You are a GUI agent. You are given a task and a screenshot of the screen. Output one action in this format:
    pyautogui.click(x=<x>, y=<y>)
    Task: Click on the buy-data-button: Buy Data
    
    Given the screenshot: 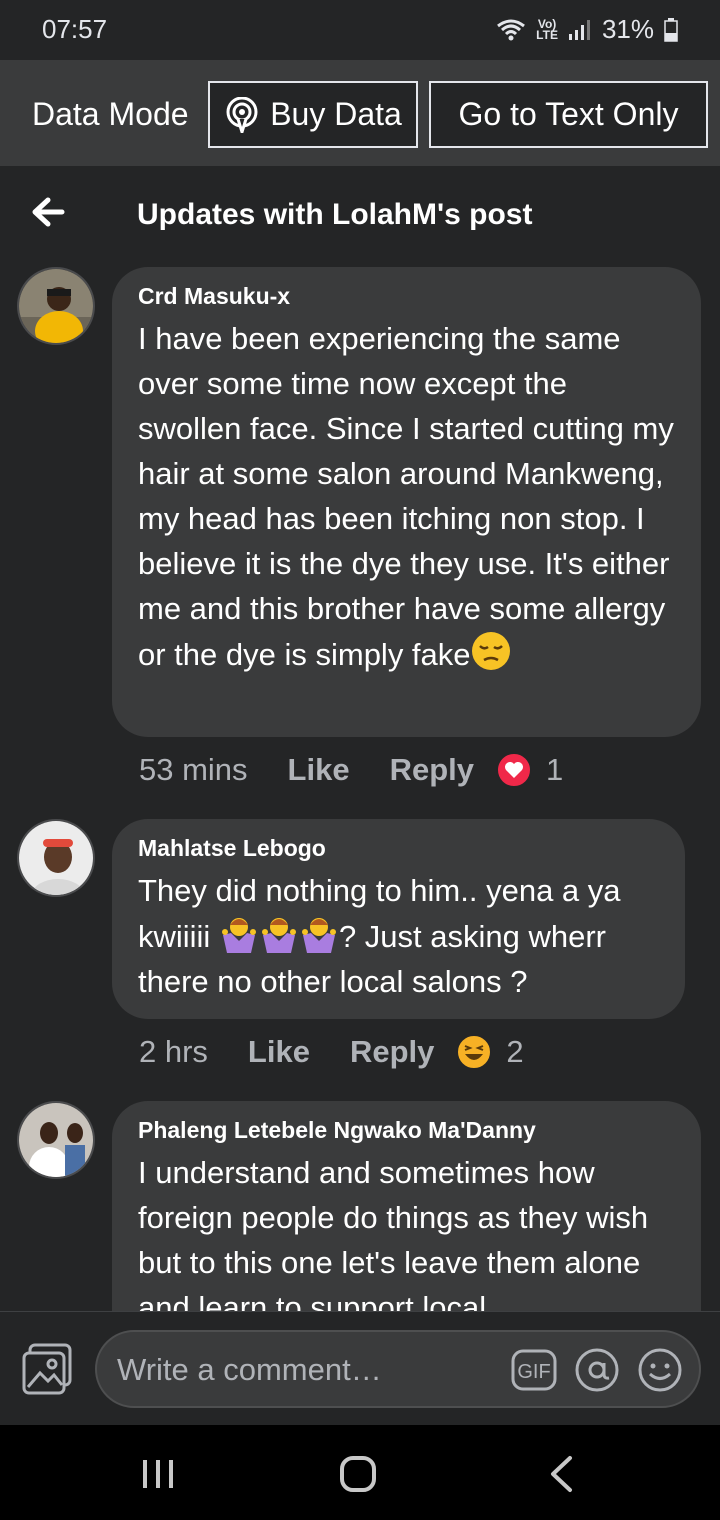 What is the action you would take?
    pyautogui.click(x=313, y=114)
    